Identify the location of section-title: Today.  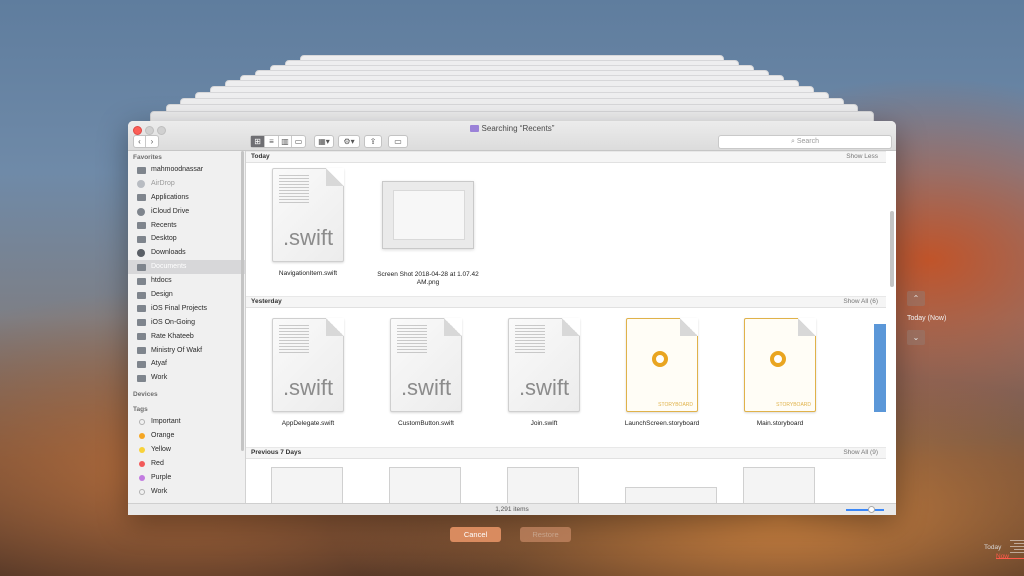
(260, 156).